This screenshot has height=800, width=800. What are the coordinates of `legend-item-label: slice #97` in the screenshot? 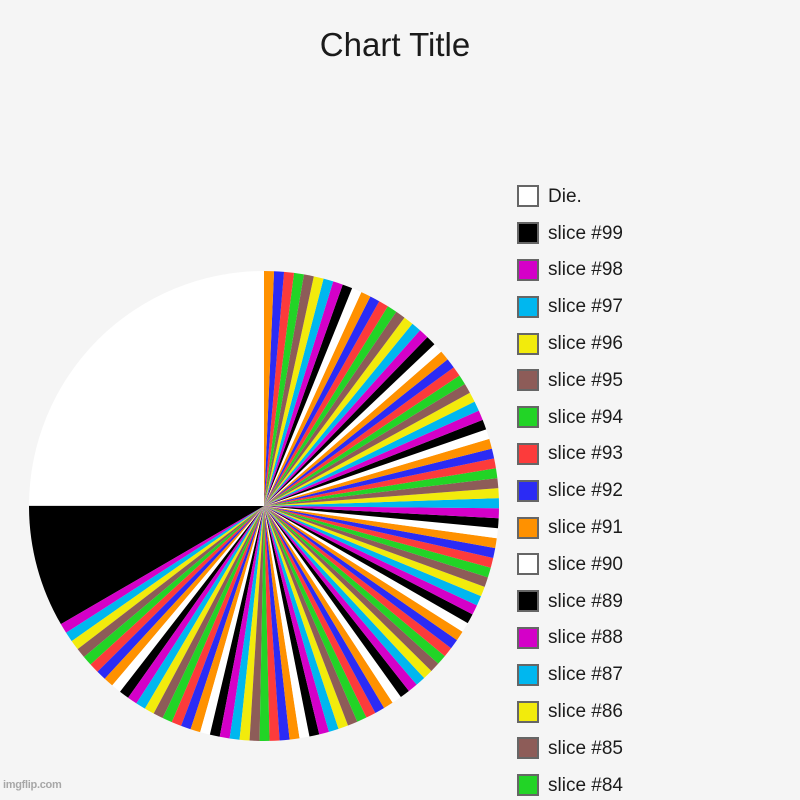 It's located at (585, 307).